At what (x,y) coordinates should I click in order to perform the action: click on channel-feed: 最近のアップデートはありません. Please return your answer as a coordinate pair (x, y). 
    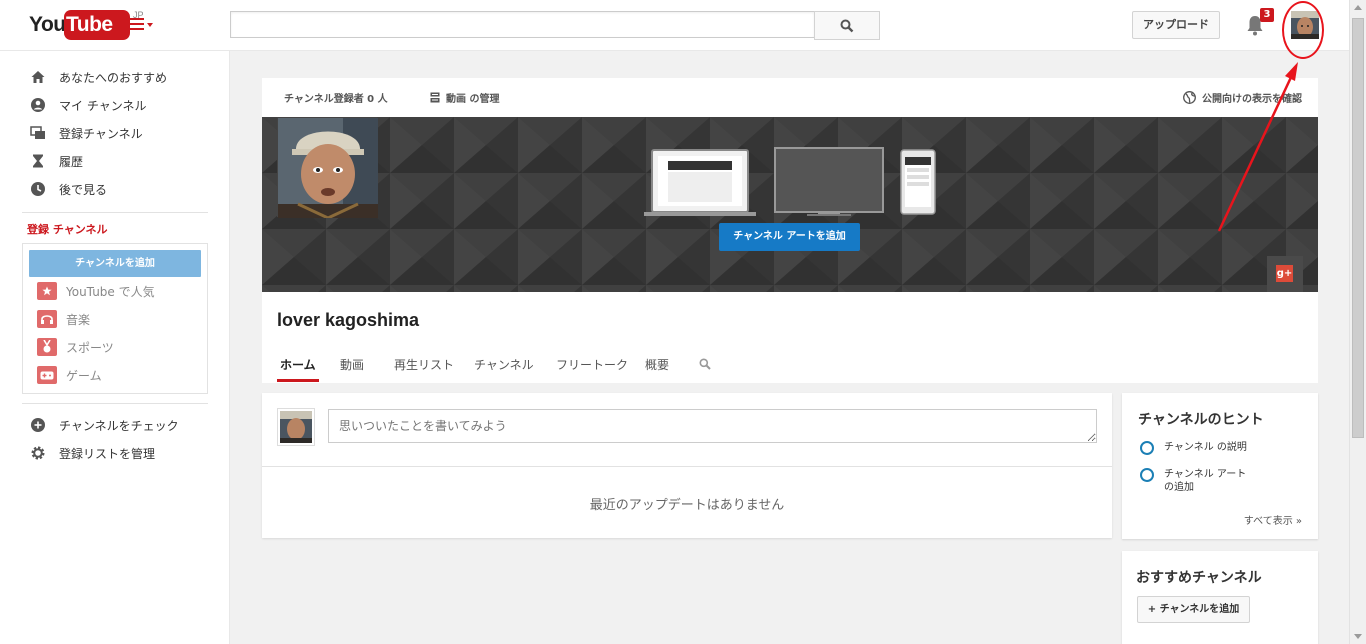
    Looking at the image, I should click on (687, 465).